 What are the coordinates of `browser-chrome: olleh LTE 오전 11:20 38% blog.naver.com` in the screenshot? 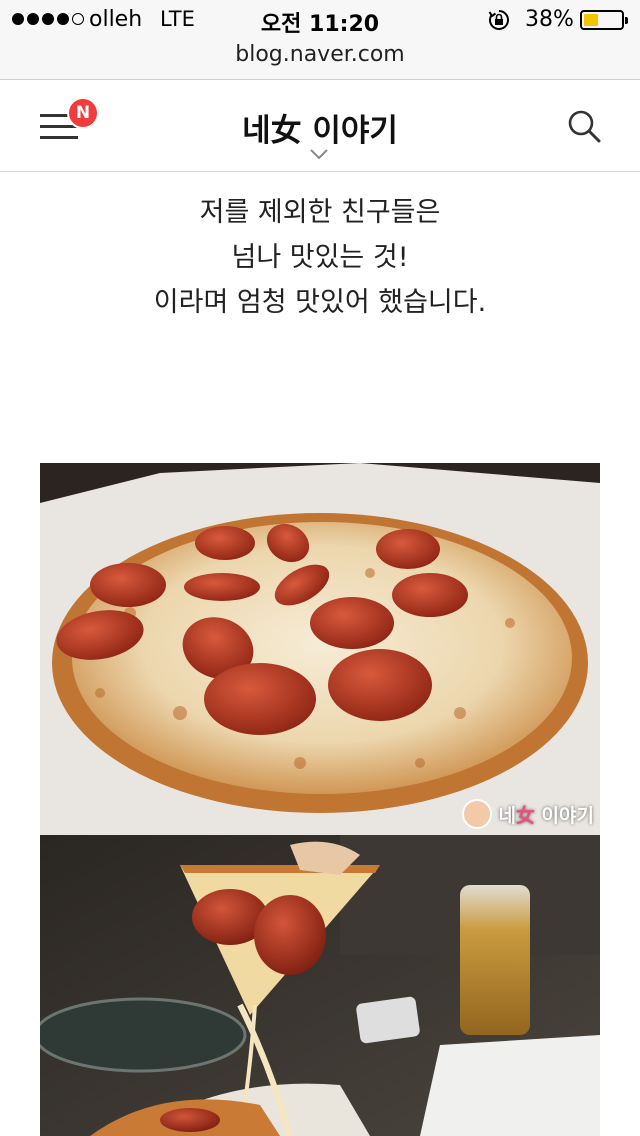 It's located at (320, 40).